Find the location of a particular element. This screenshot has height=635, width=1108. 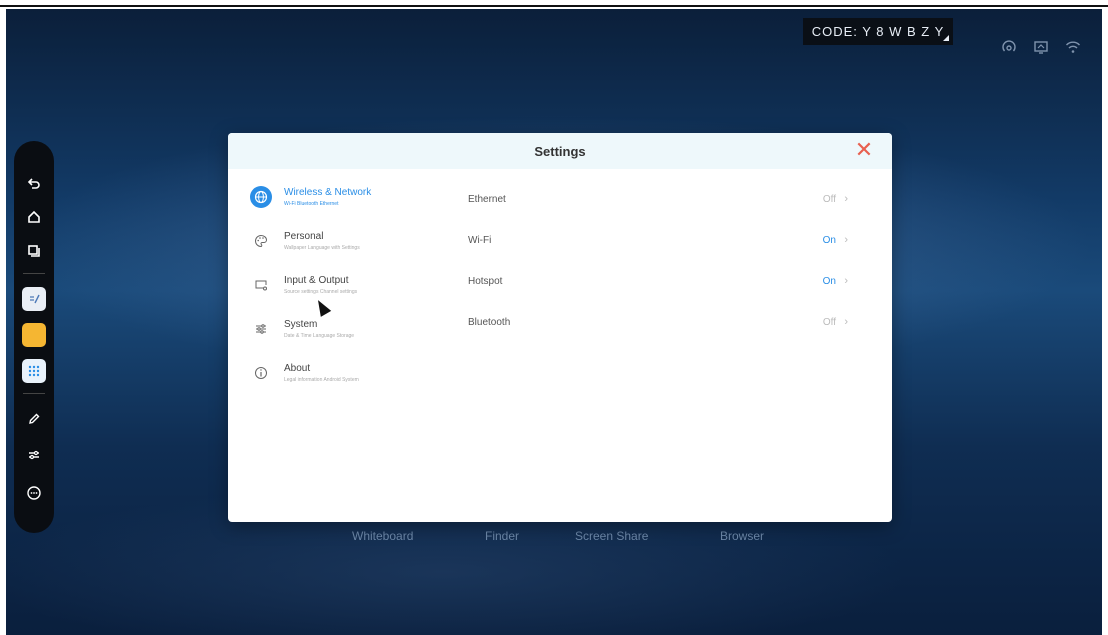

apps-icon is located at coordinates (34, 371).